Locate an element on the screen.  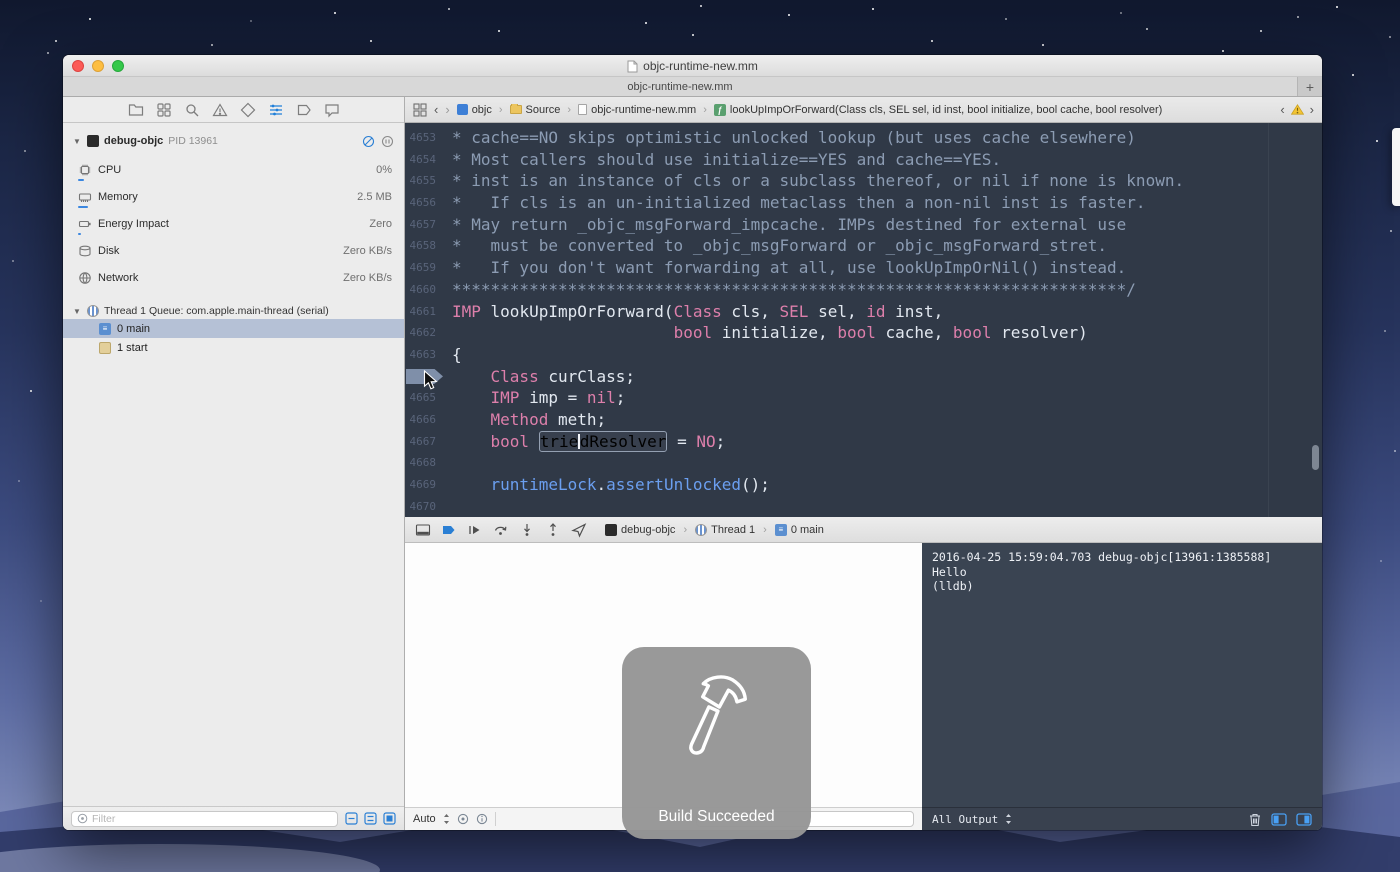
symbol-navigator-icon is located at coordinates (164, 110).